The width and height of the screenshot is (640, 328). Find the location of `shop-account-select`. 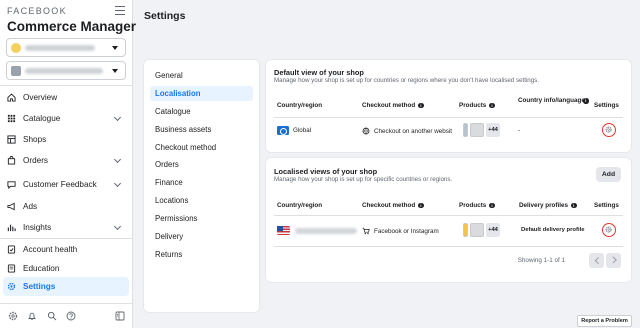

shop-account-select is located at coordinates (66, 70).